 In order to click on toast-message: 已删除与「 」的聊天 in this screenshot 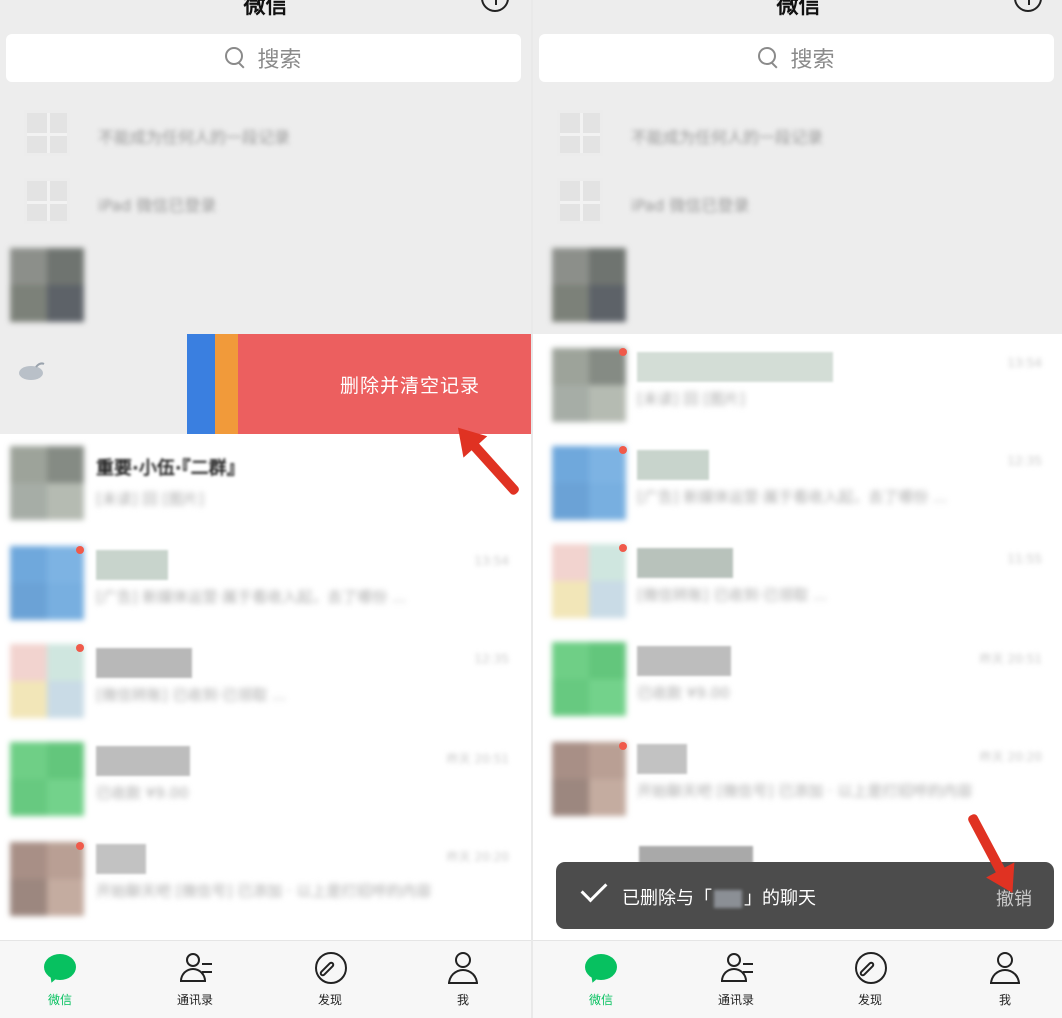, I will do `click(719, 898)`.